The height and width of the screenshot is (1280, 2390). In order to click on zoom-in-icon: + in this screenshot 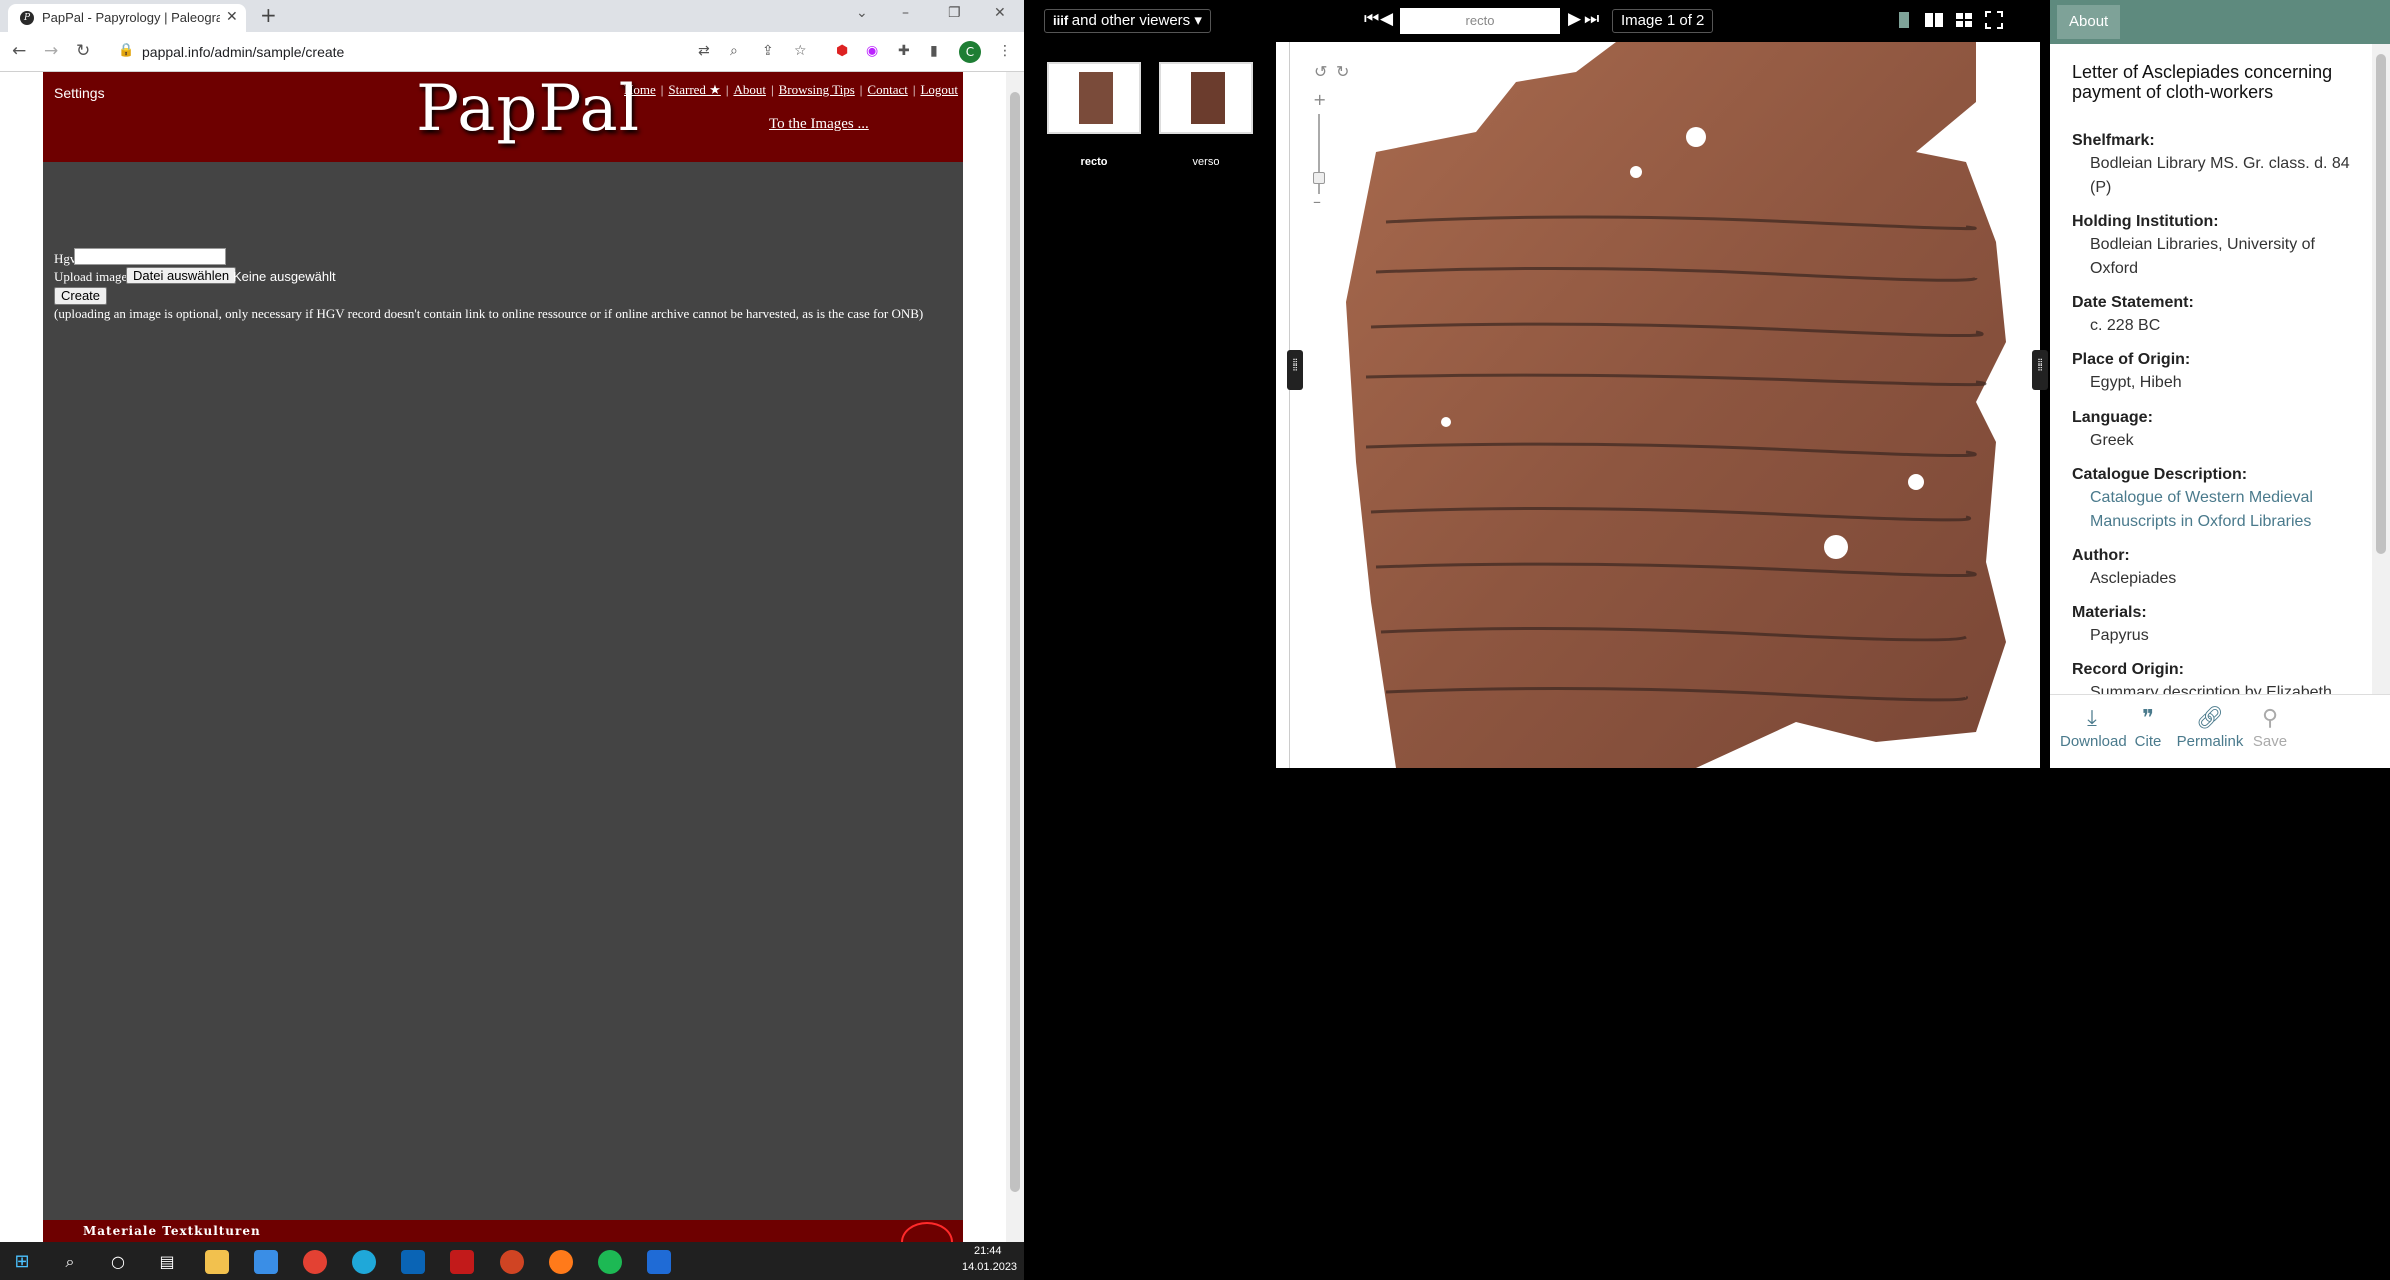, I will do `click(1319, 99)`.